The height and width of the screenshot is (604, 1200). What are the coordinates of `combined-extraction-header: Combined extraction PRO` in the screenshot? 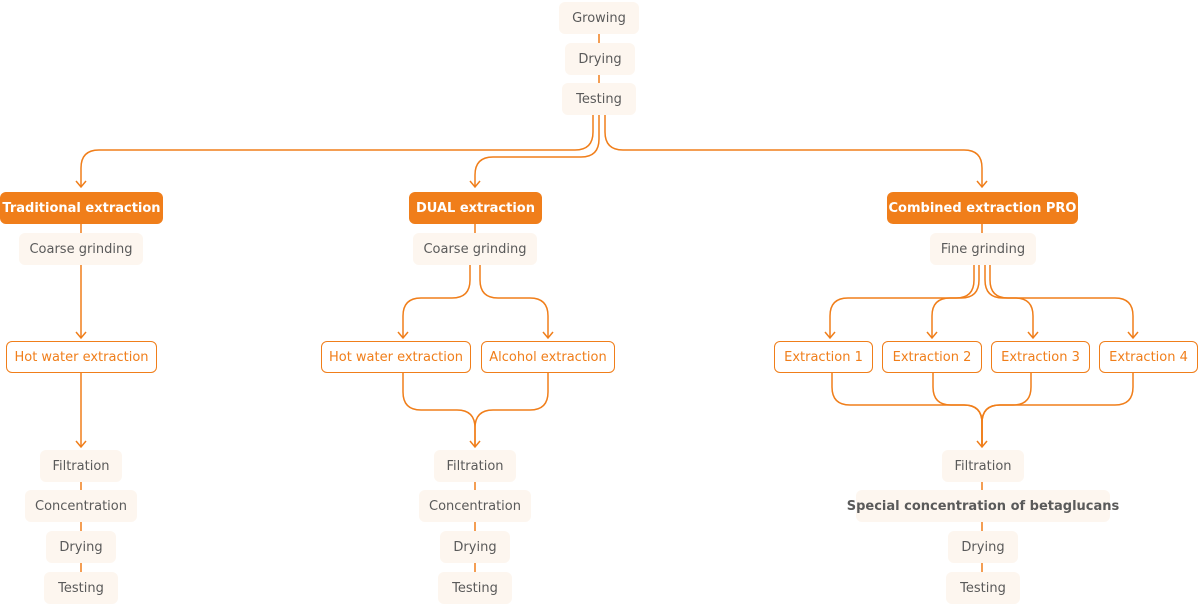 It's located at (982, 208).